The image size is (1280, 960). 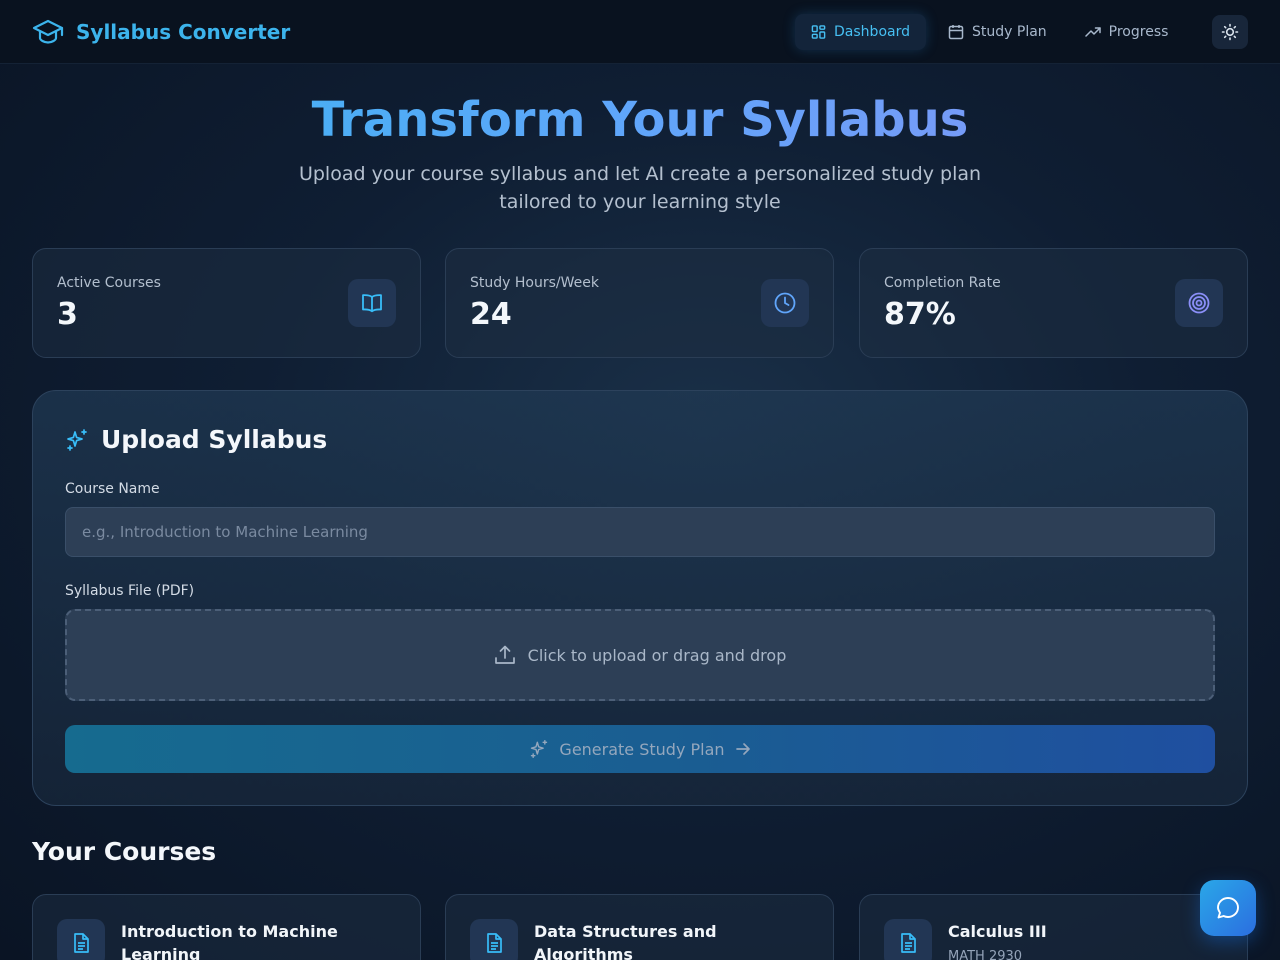 What do you see at coordinates (48, 32) in the screenshot?
I see `graduation-cap-icon` at bounding box center [48, 32].